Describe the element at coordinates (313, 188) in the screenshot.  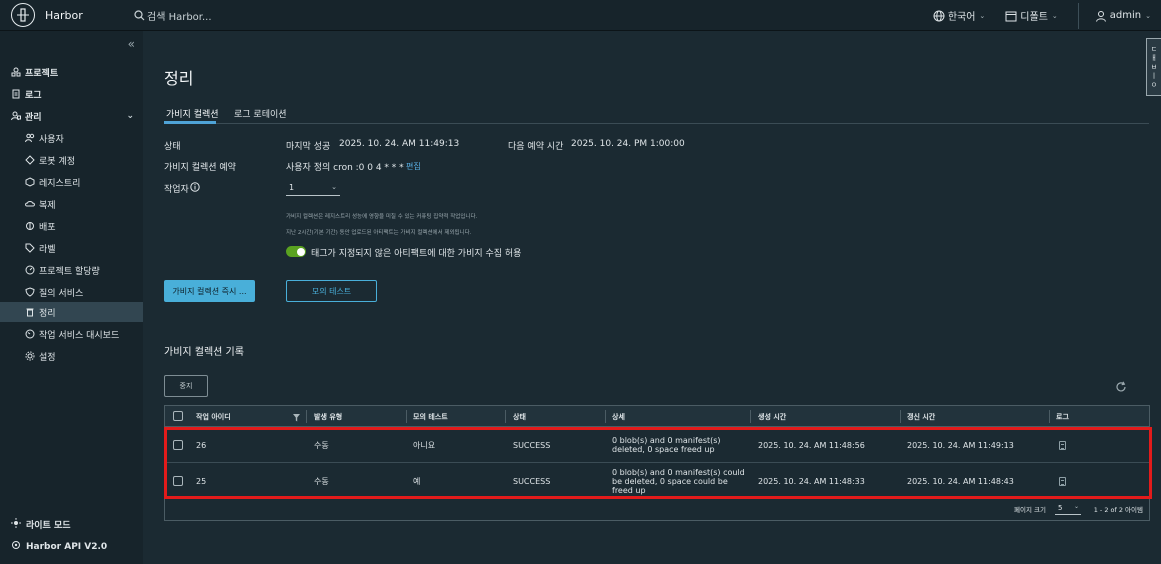
I see `workers-select: 1 ⌄` at that location.